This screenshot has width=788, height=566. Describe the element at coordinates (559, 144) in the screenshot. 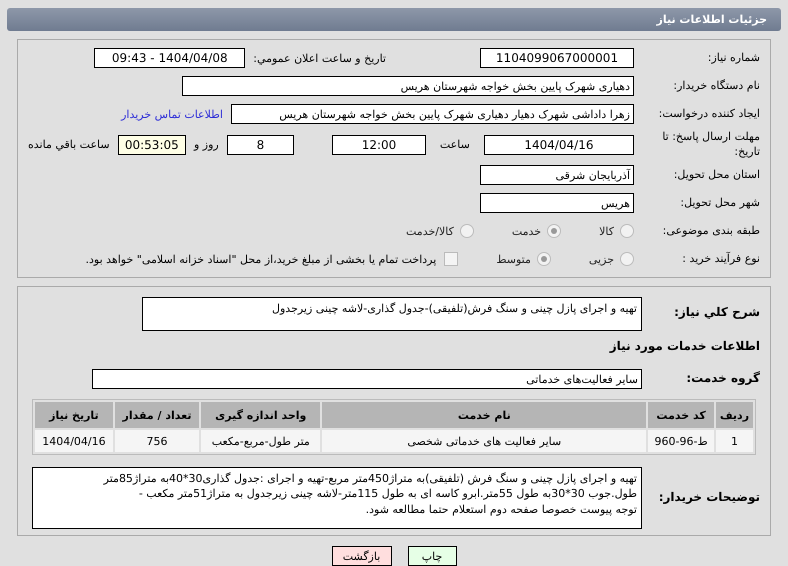

I see `deadline-date-field: 1404/04/16` at that location.